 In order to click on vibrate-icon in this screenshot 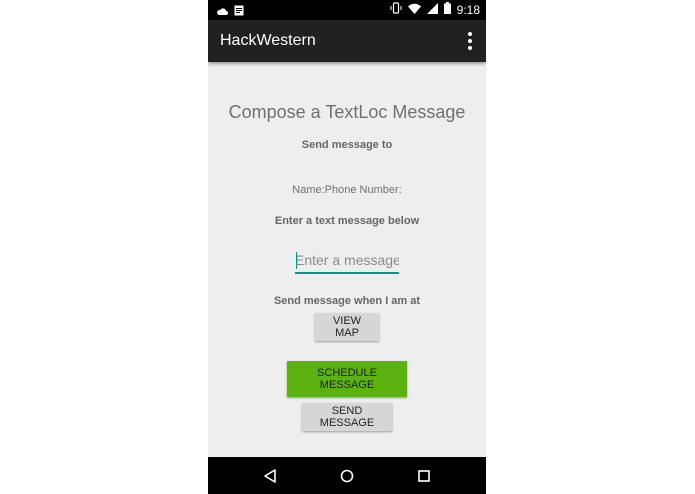, I will do `click(396, 9)`.